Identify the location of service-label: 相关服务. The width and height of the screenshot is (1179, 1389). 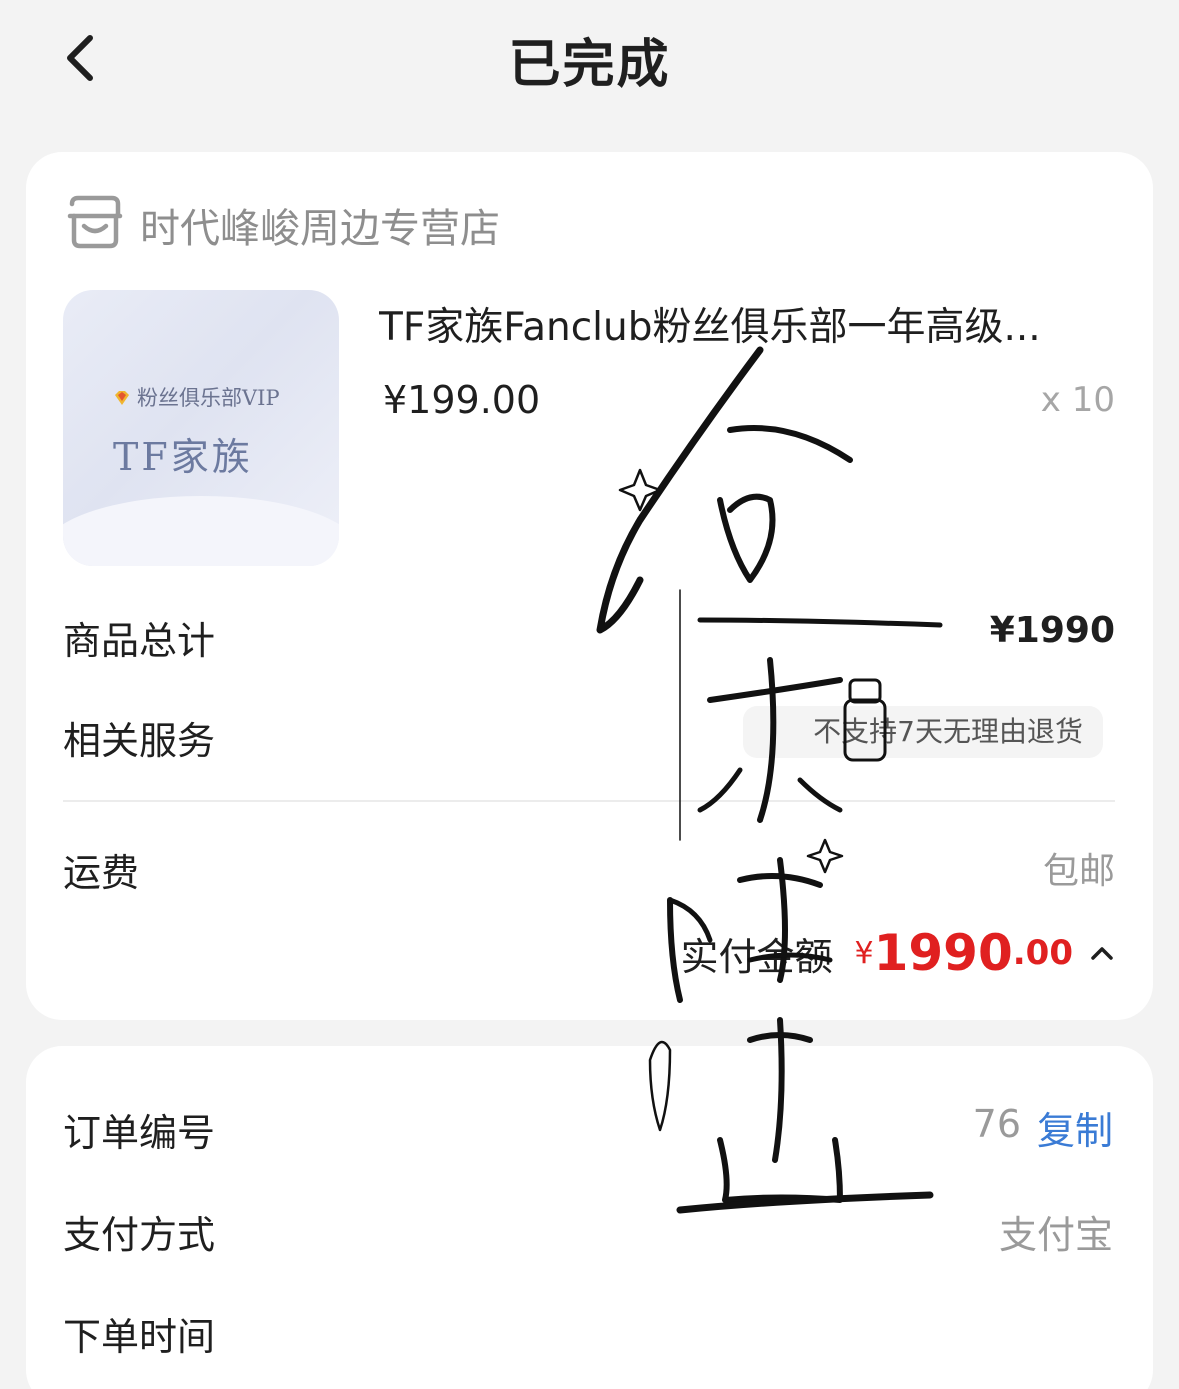
(139, 741).